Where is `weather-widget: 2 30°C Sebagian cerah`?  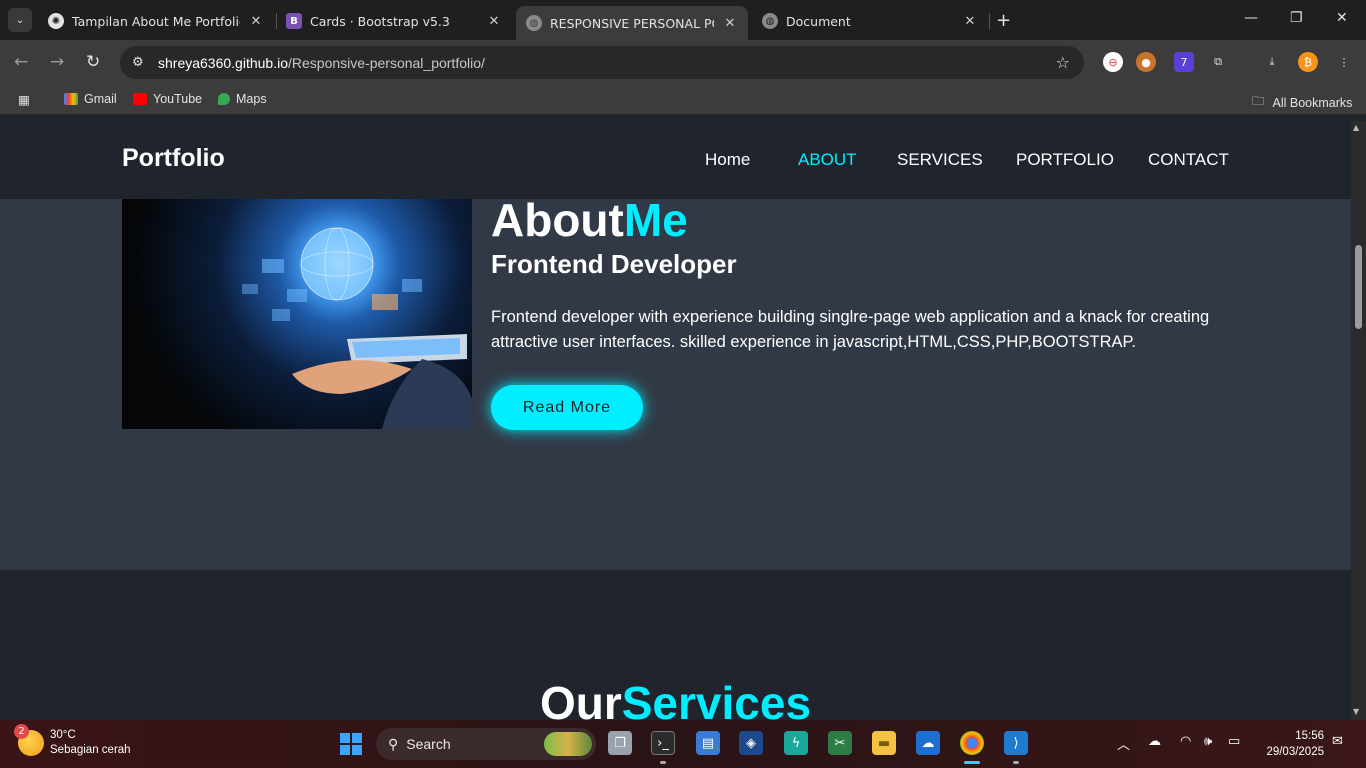
weather-widget: 2 30°C Sebagian cerah is located at coordinates (72, 741).